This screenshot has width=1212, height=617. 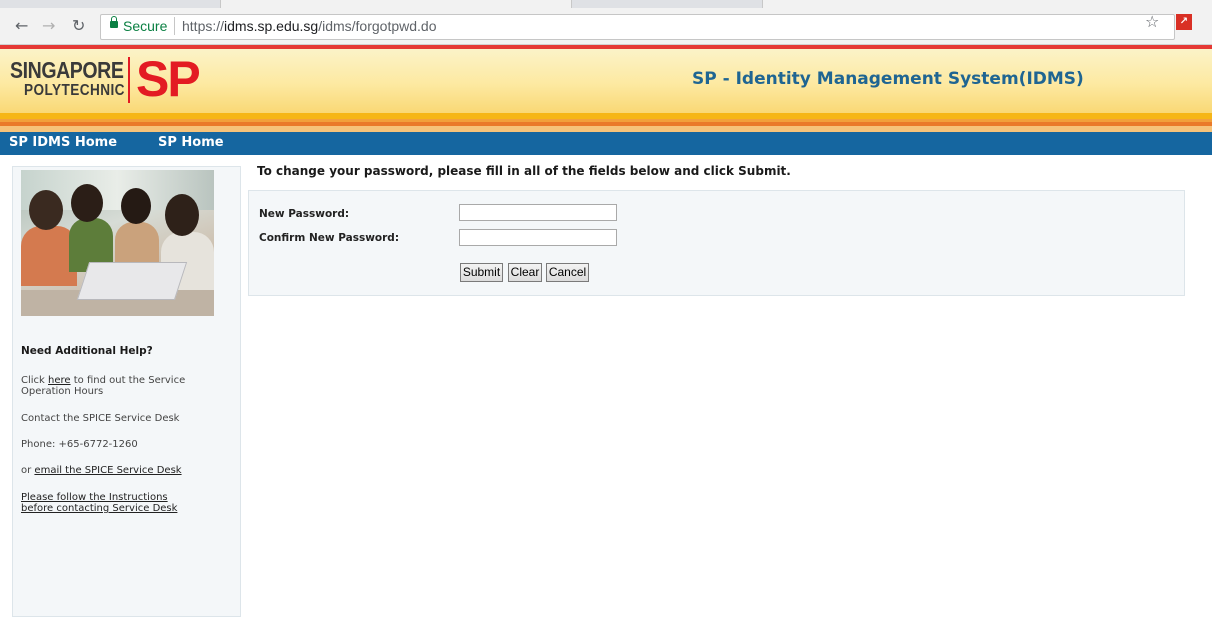 What do you see at coordinates (87, 351) in the screenshot?
I see `help-heading: Need Additional Help?` at bounding box center [87, 351].